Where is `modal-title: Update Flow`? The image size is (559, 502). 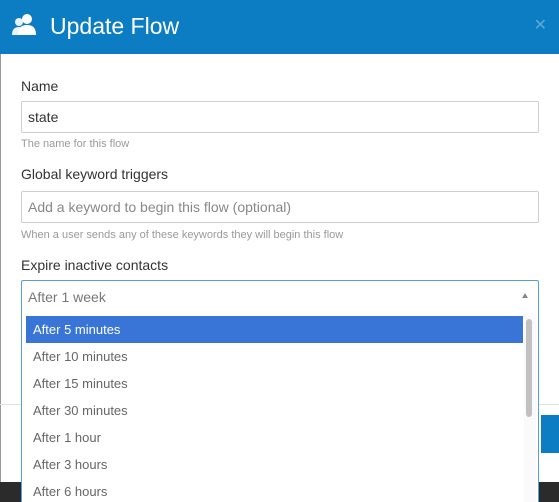
modal-title: Update Flow is located at coordinates (115, 26).